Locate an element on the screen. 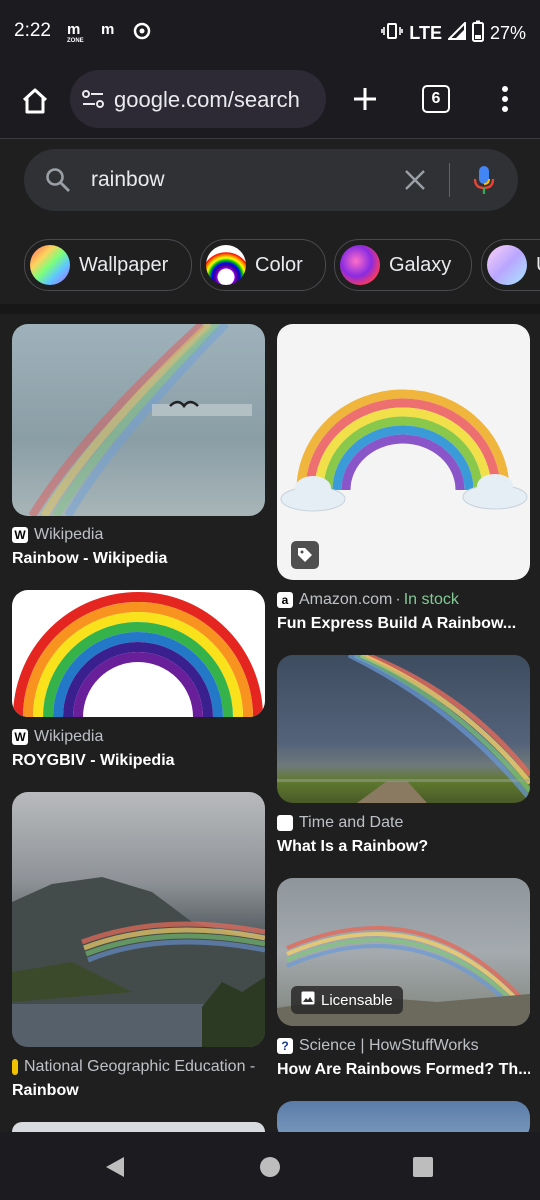  search-query: rainbow is located at coordinates (128, 180).